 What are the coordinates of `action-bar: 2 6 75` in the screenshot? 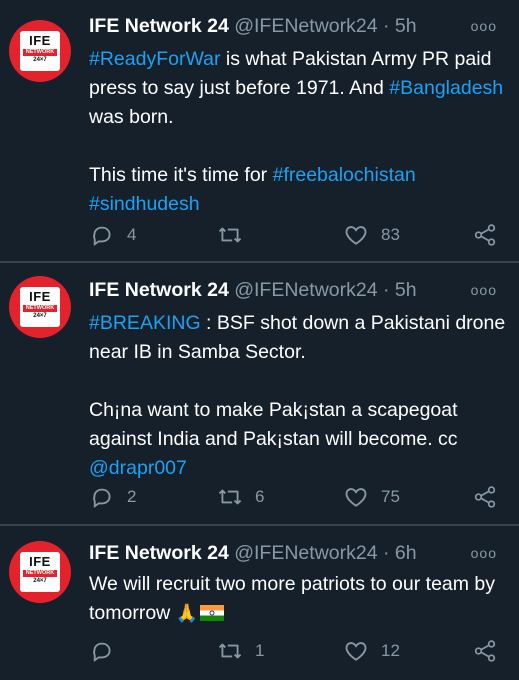 It's located at (299, 497).